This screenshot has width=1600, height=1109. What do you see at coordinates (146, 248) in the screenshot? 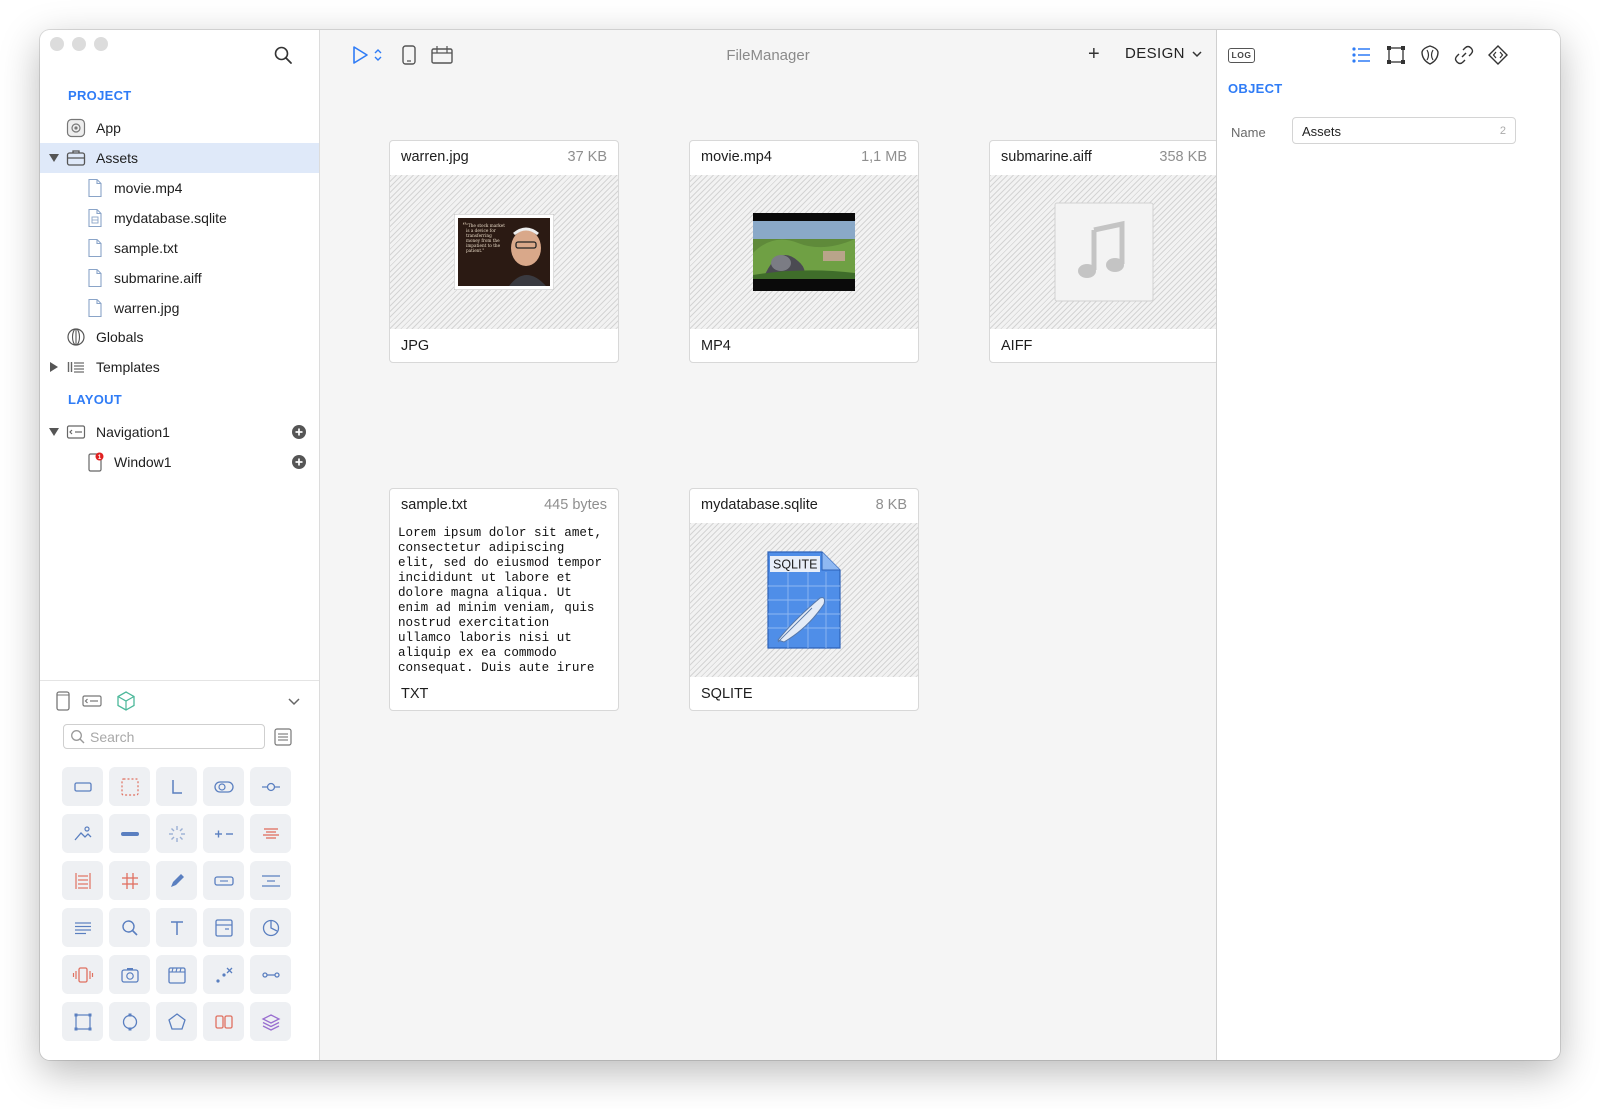
I see `tree-item-label: sample.txt` at bounding box center [146, 248].